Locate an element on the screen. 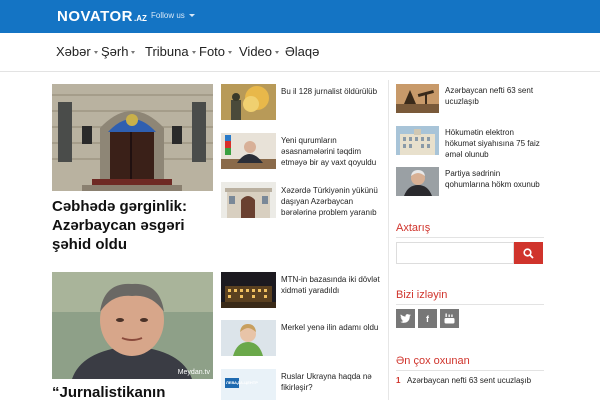  youtube-icon is located at coordinates (449, 318).